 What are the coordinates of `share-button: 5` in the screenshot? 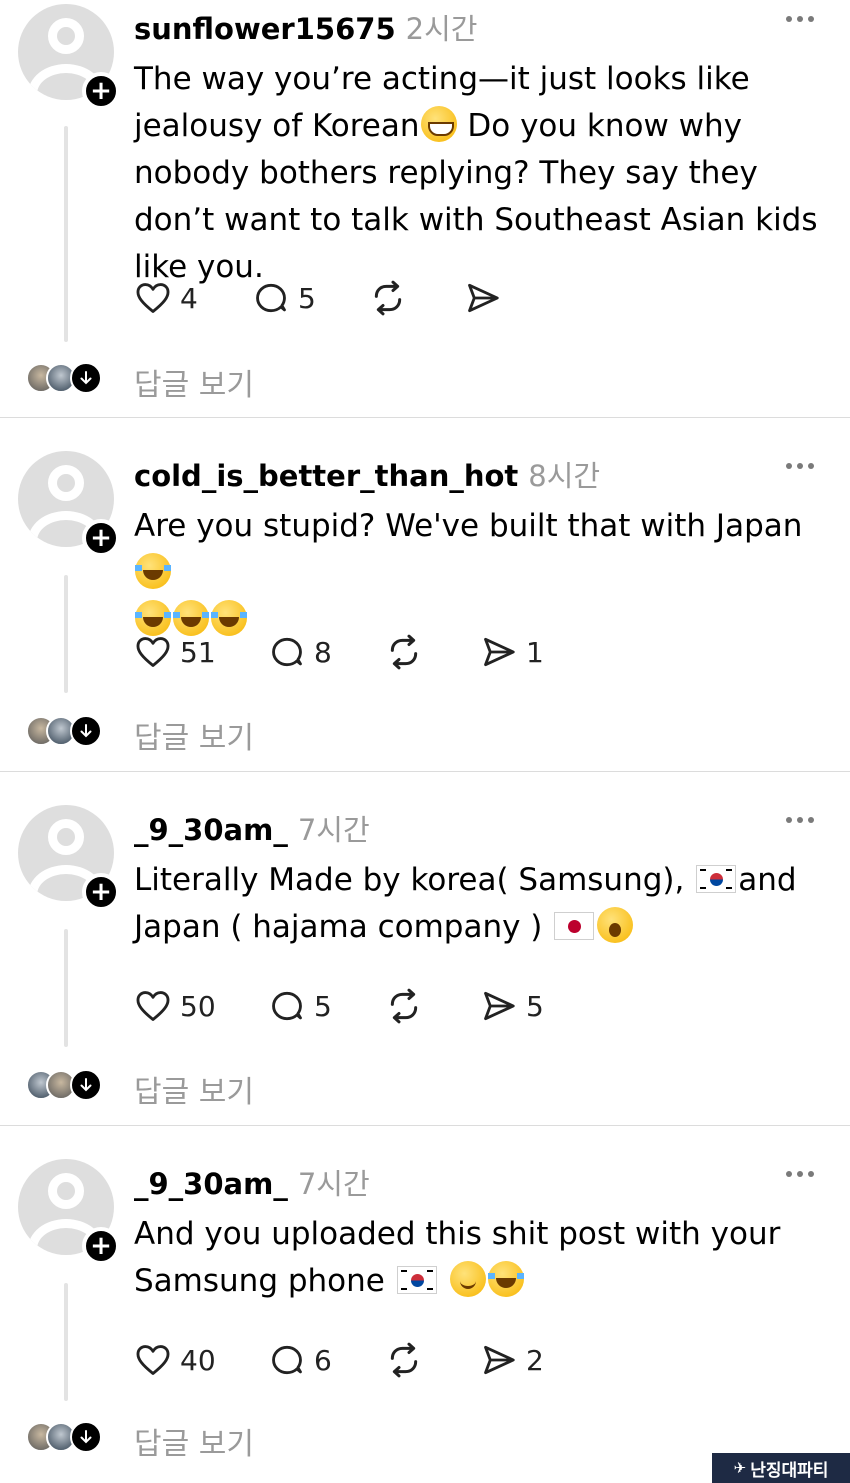 It's located at (512, 1006).